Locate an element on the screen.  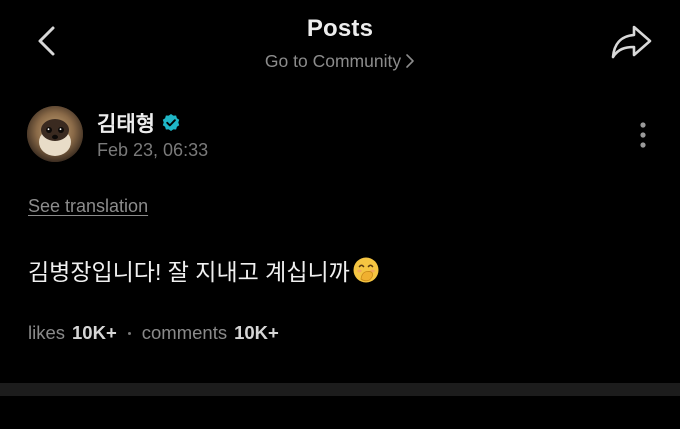
go-to-community-link: Go to Community is located at coordinates (340, 61).